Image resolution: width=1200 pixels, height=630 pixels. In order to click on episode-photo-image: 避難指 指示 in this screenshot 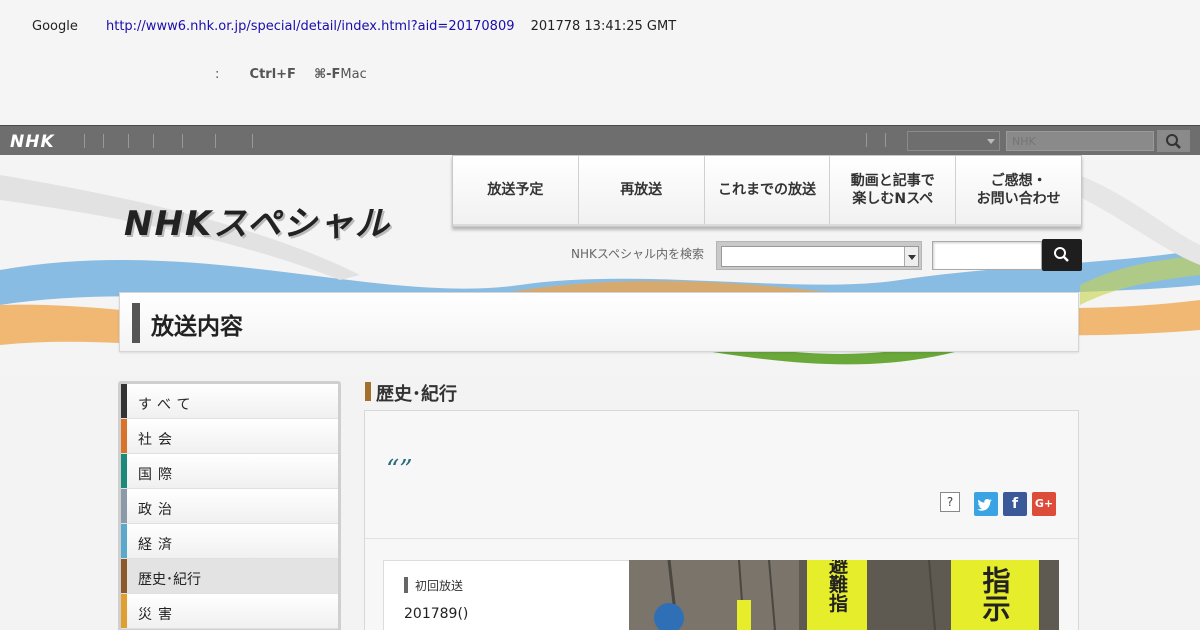, I will do `click(844, 595)`.